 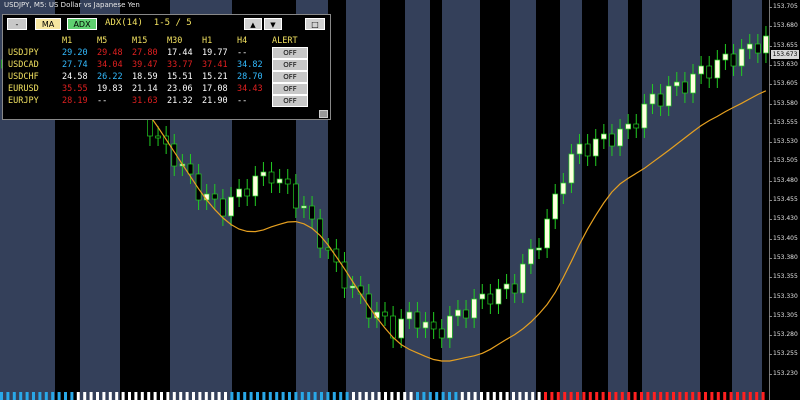 What do you see at coordinates (323, 114) in the screenshot?
I see `panel-resize-handle` at bounding box center [323, 114].